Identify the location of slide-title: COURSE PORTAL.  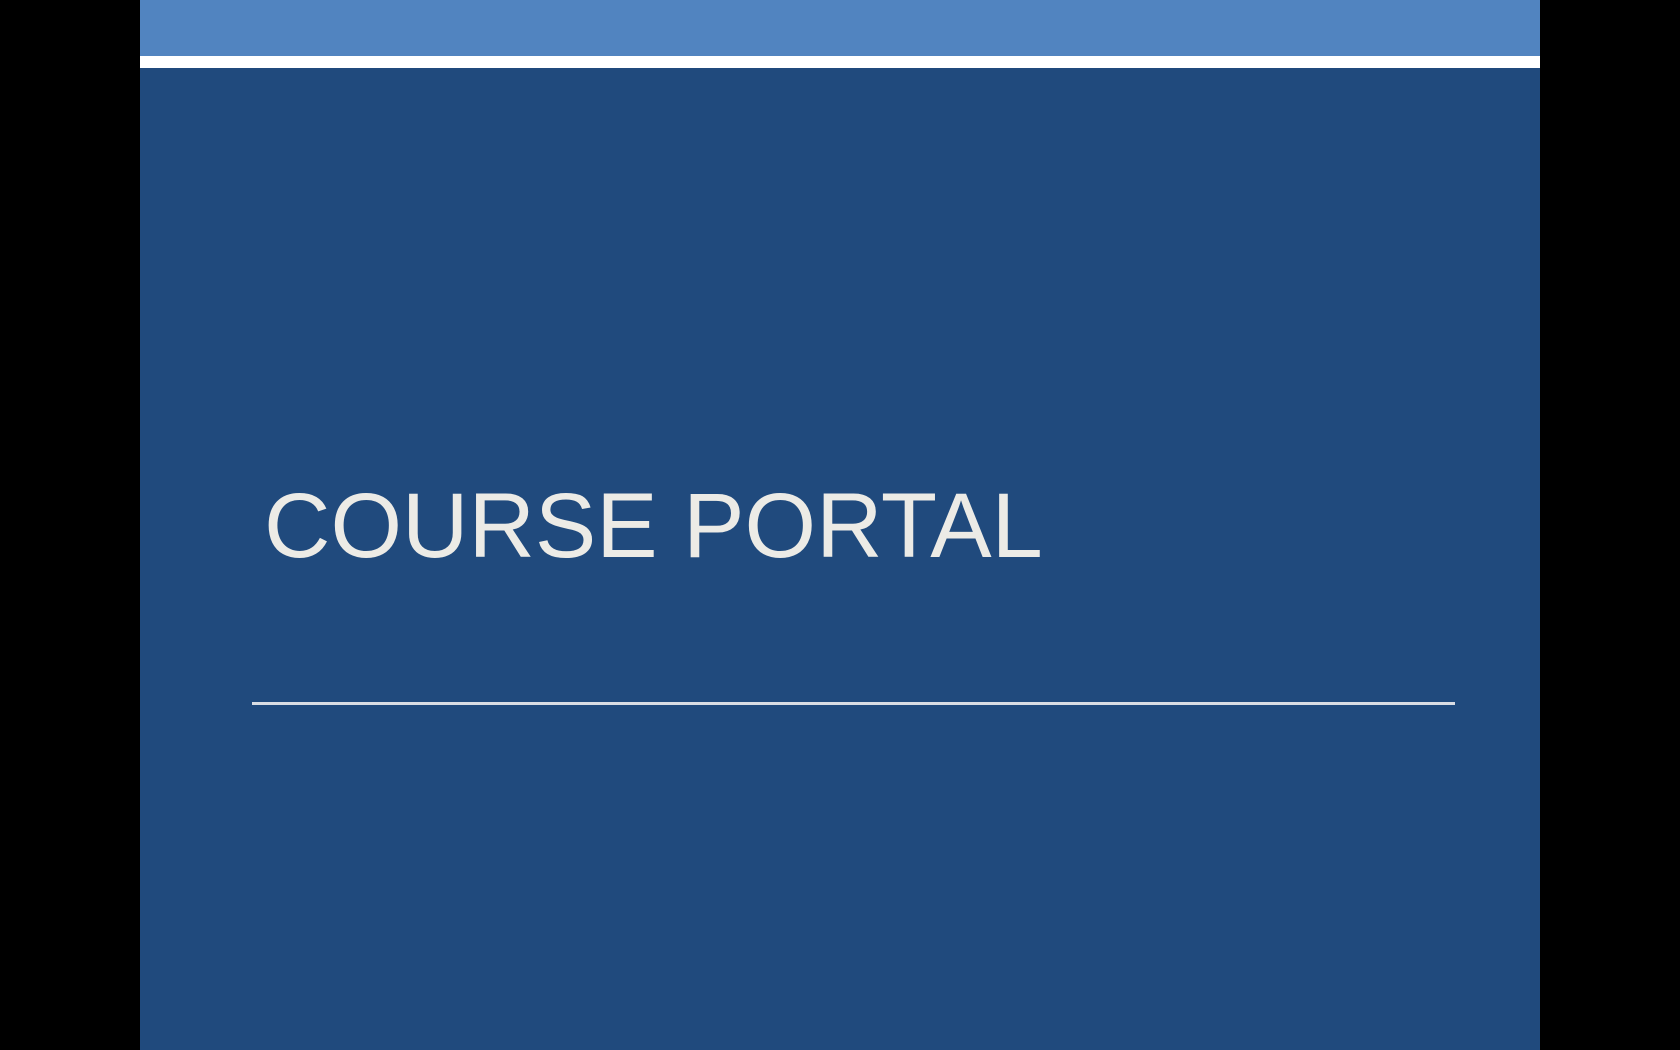
(653, 526).